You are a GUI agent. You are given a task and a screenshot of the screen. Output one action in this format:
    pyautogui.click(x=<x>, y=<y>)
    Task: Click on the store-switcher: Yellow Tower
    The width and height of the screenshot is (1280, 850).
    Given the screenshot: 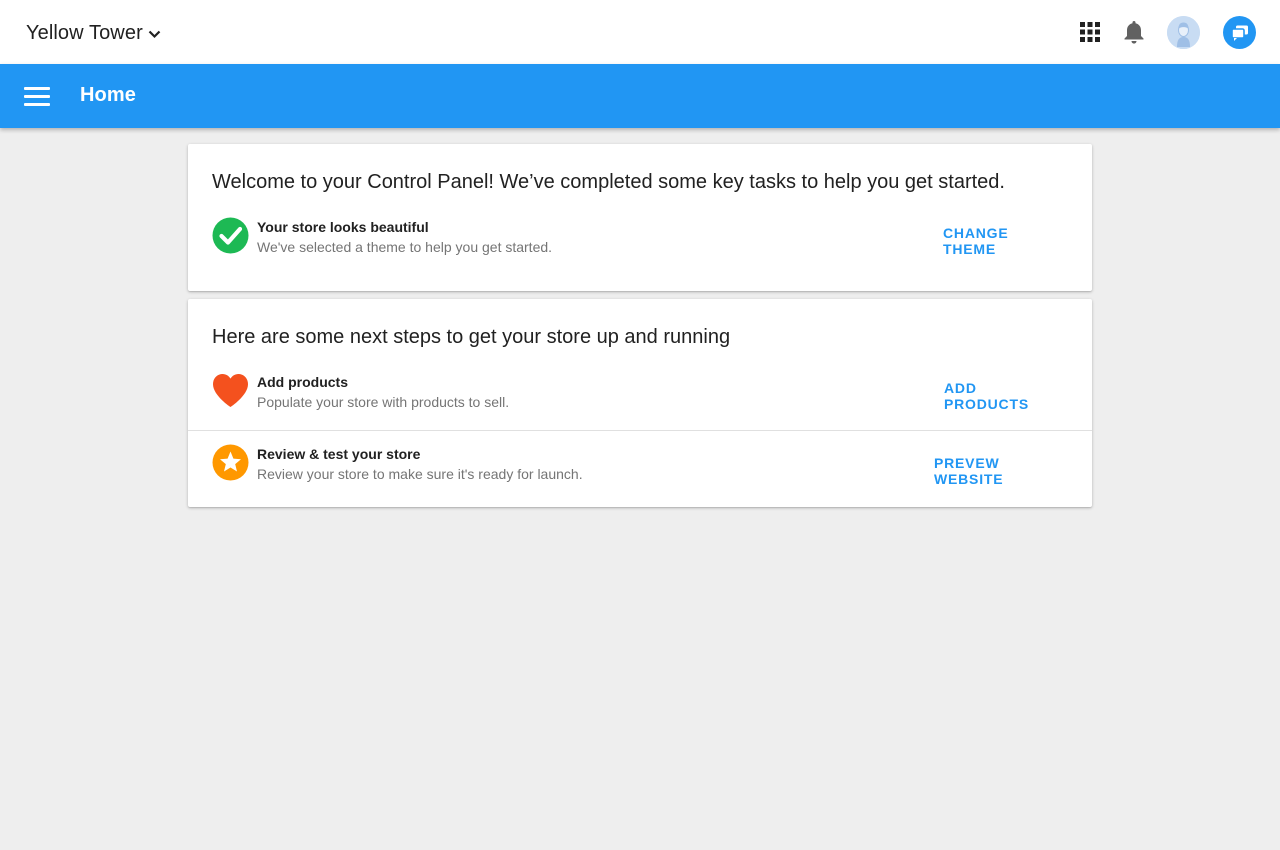 What is the action you would take?
    pyautogui.click(x=94, y=33)
    